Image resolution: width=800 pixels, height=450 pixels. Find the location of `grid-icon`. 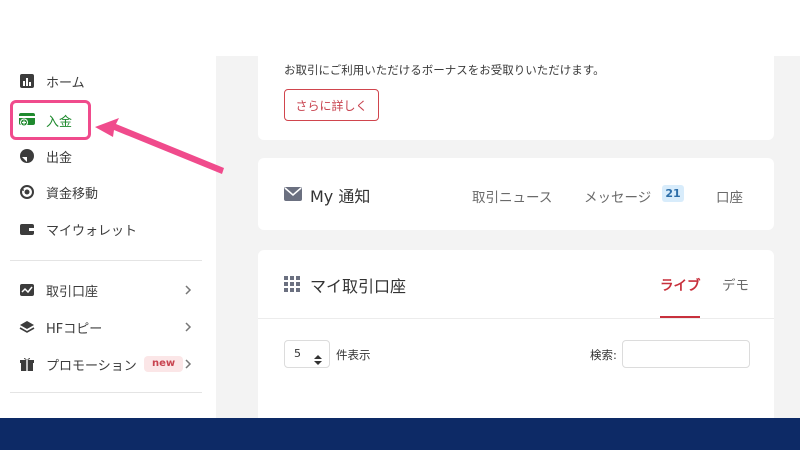

grid-icon is located at coordinates (292, 284).